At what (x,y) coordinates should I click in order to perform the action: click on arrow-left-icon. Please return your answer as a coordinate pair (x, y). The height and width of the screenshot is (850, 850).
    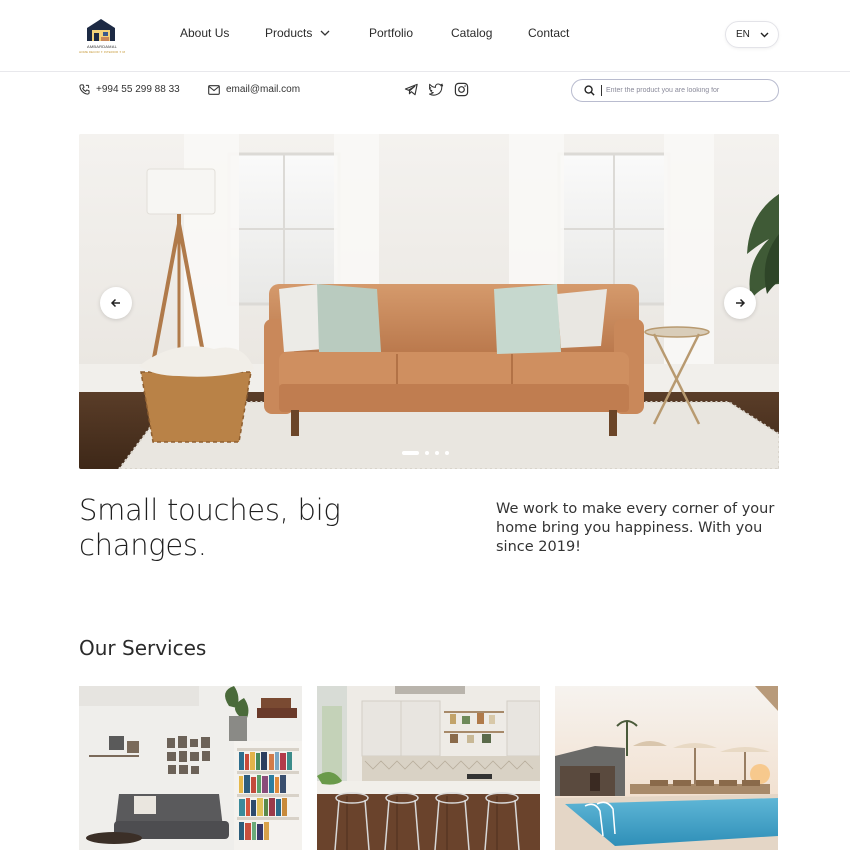
    Looking at the image, I should click on (115, 303).